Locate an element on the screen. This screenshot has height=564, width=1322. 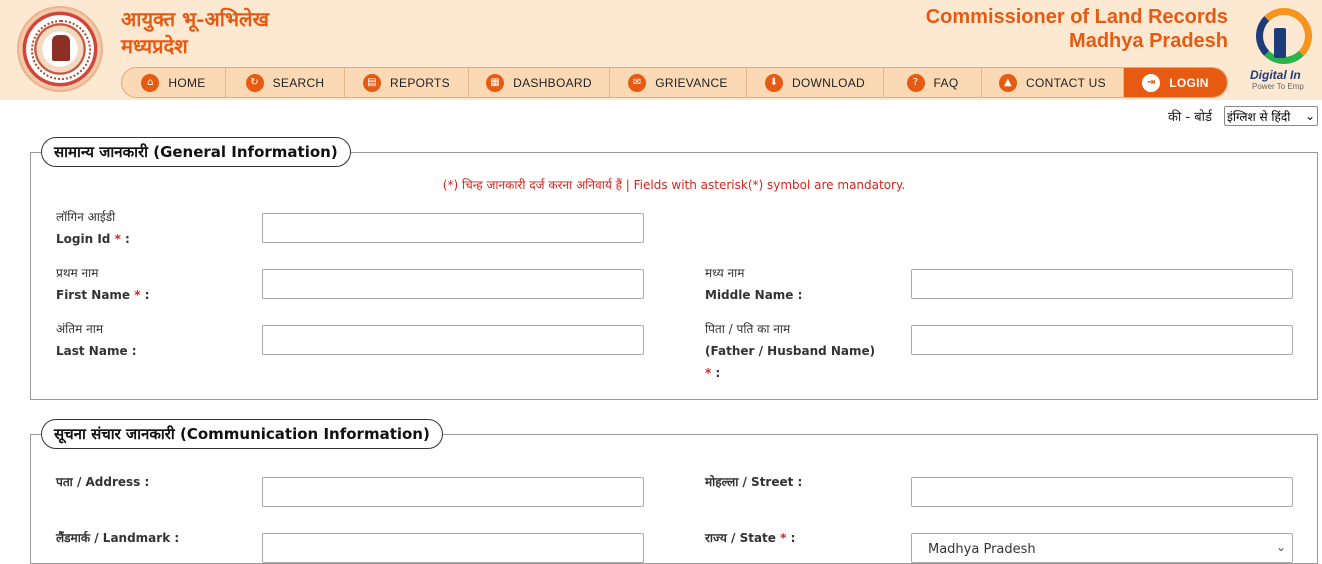
nav-login: ⇥ LOGIN is located at coordinates (1175, 82).